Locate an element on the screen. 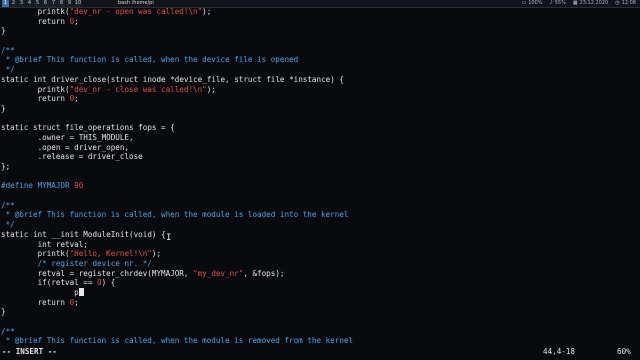 The height and width of the screenshot is (360, 640). code-token: "my_dev_nr" is located at coordinates (218, 273).